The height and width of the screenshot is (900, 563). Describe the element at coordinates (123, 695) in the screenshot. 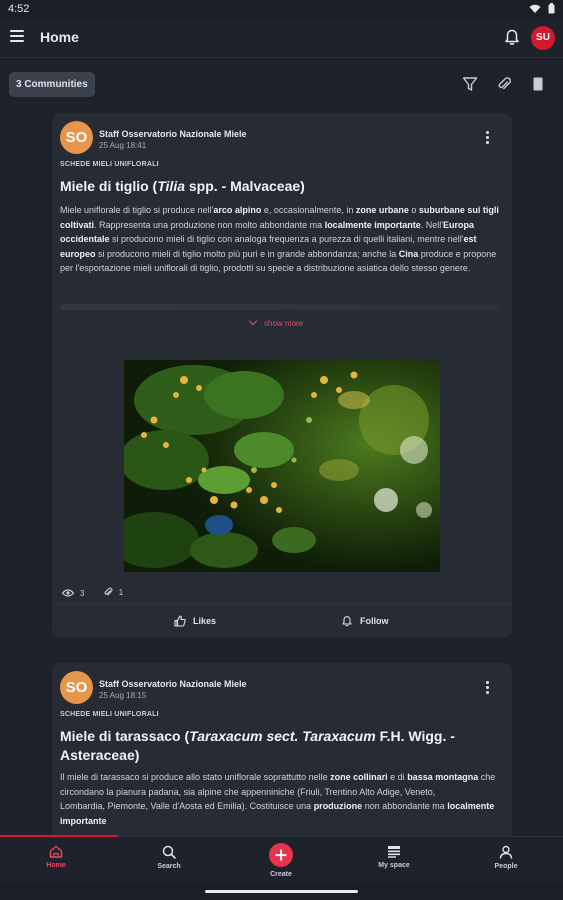

I see `post-date: 25 Aug 18:15` at that location.